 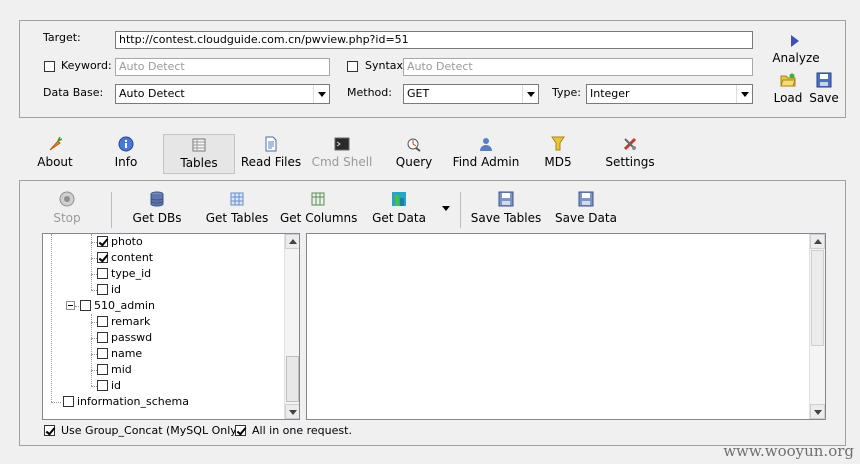 What do you see at coordinates (318, 199) in the screenshot?
I see `columns-icon` at bounding box center [318, 199].